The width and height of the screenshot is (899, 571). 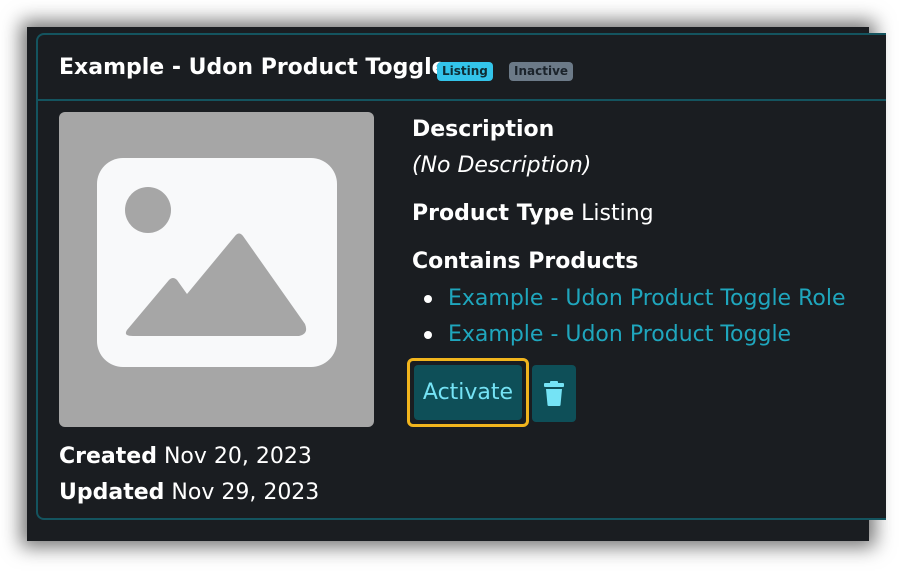 I want to click on updated-label: Updated, so click(x=112, y=492).